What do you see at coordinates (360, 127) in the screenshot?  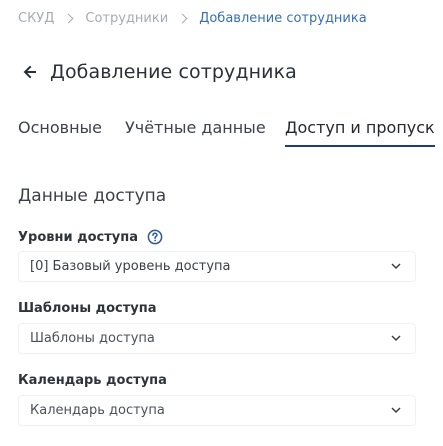 I see `tab-access-pass-label: Доступ и пропуск` at bounding box center [360, 127].